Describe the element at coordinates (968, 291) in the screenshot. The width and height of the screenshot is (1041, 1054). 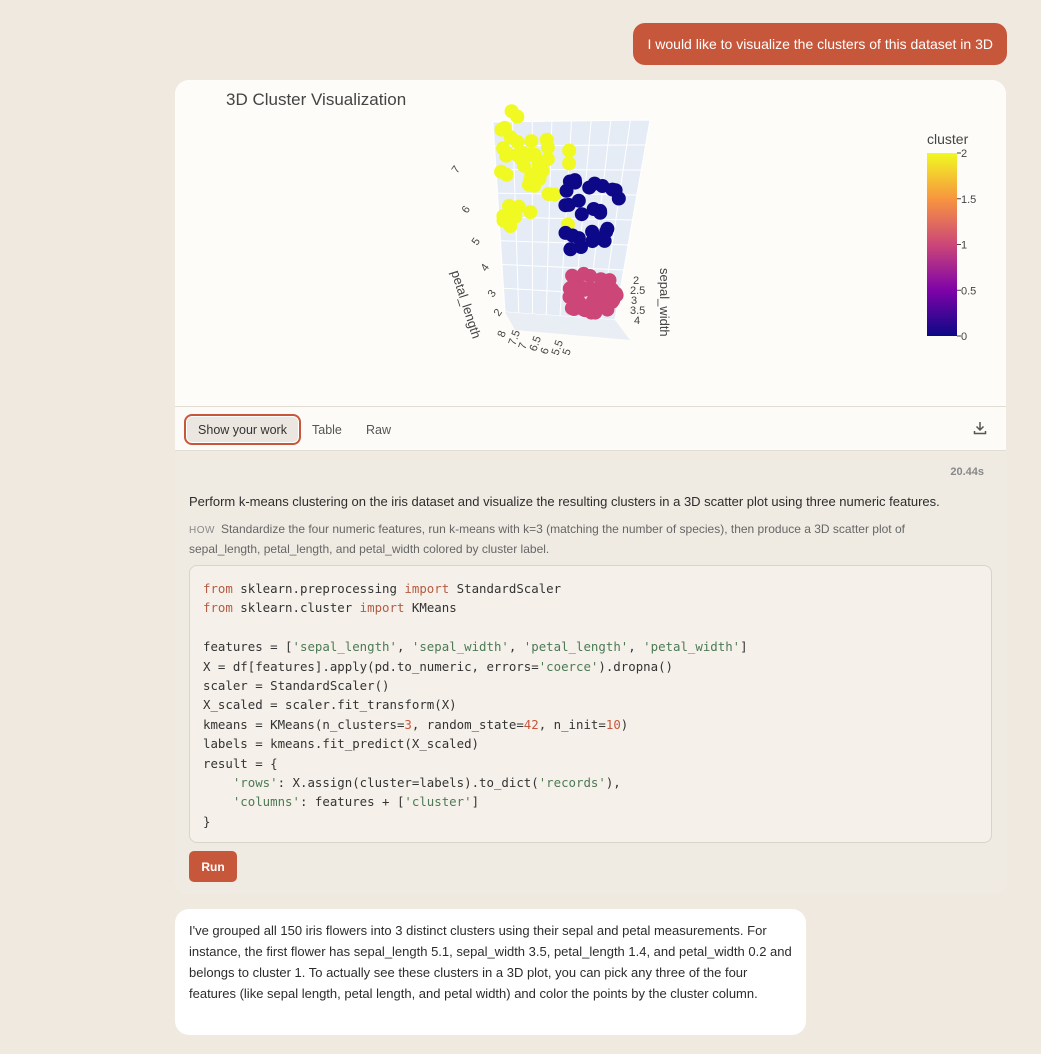
I see `colorbar-tick-label: 0.5` at that location.